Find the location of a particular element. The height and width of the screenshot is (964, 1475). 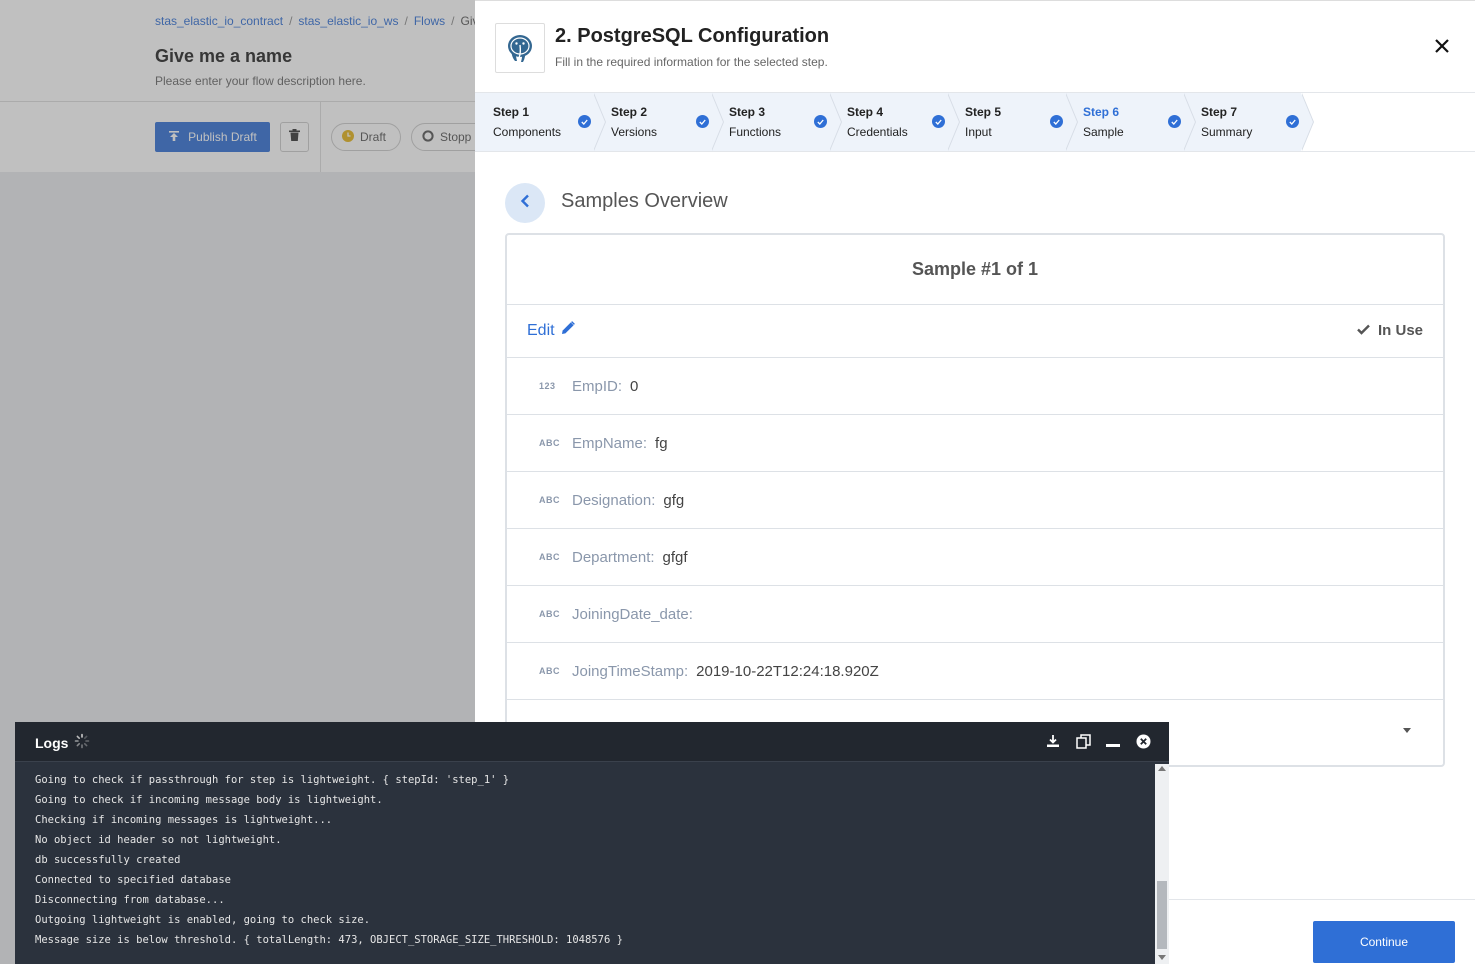

sample-header: Sample #1 of 1 is located at coordinates (975, 270).